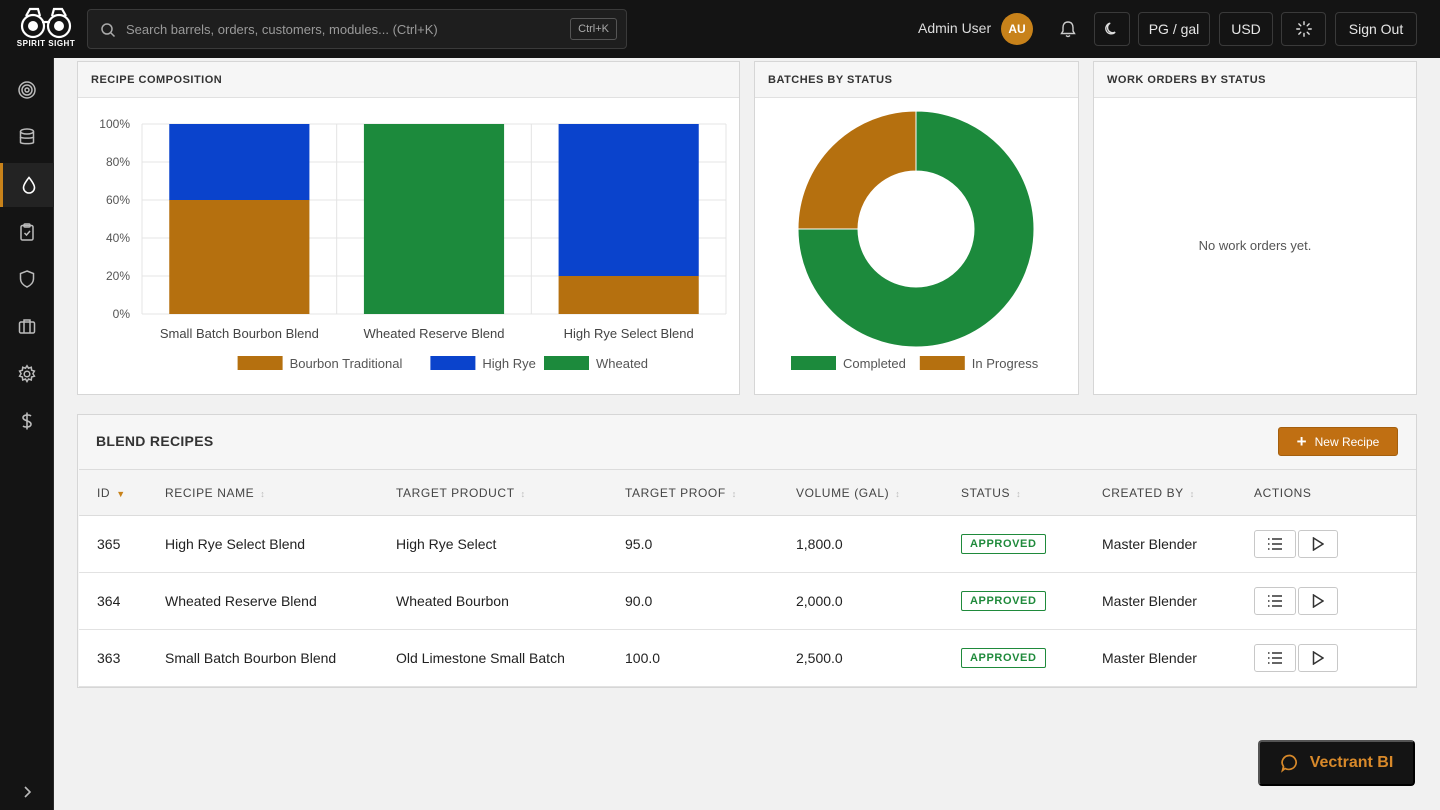 This screenshot has width=1440, height=810. I want to click on avatar: AU, so click(1017, 29).